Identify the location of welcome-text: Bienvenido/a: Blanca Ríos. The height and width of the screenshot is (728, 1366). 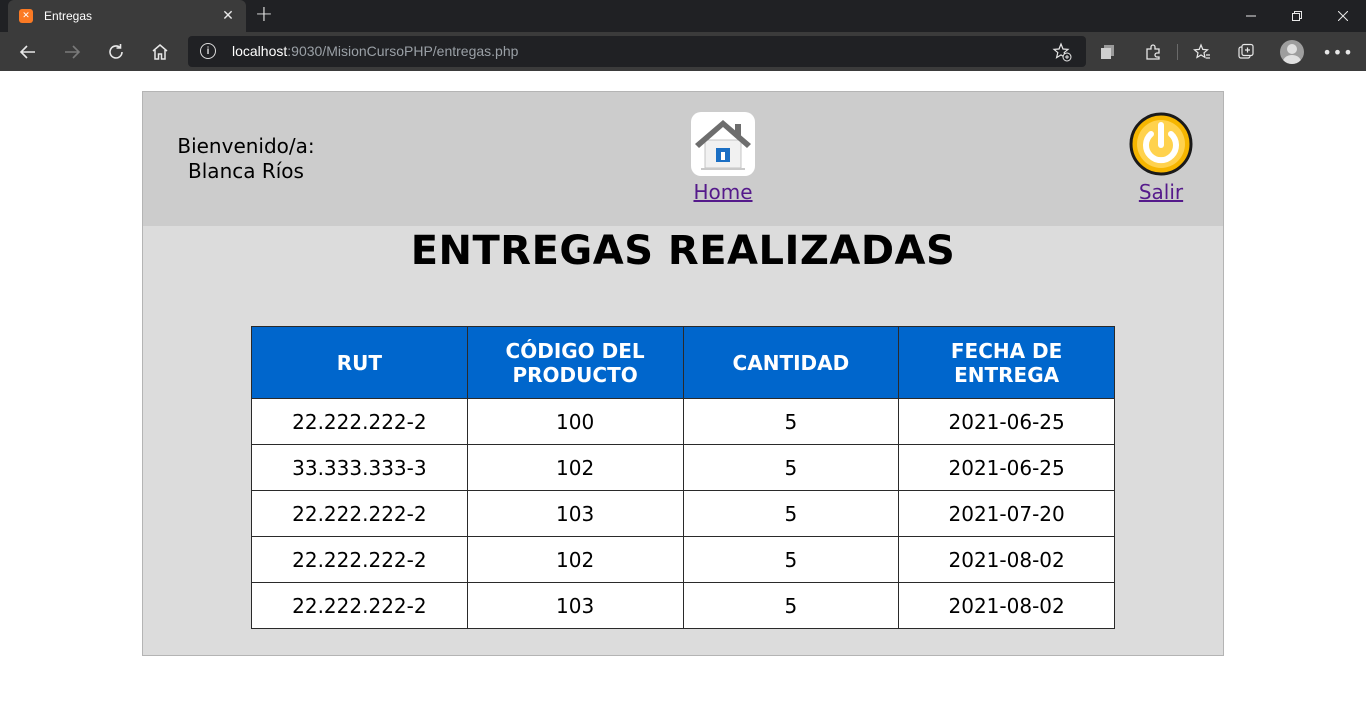
(246, 159).